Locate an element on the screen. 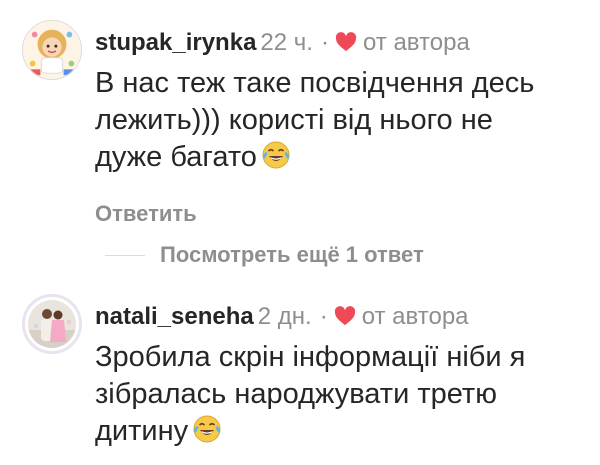  username-link: natali_seneha is located at coordinates (174, 316).